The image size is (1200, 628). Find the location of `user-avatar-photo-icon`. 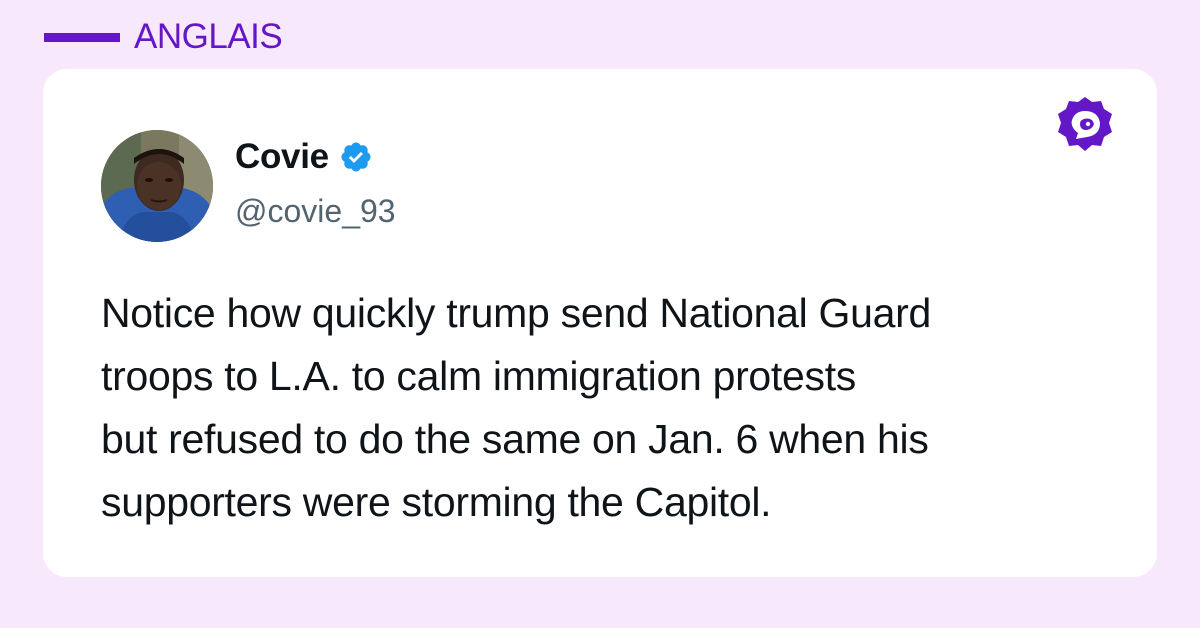

user-avatar-photo-icon is located at coordinates (157, 186).